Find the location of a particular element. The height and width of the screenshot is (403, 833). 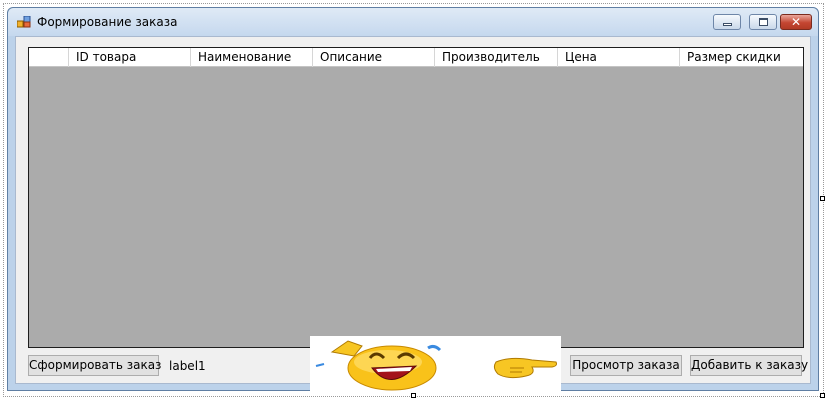

column-header-description: Описание is located at coordinates (374, 57).